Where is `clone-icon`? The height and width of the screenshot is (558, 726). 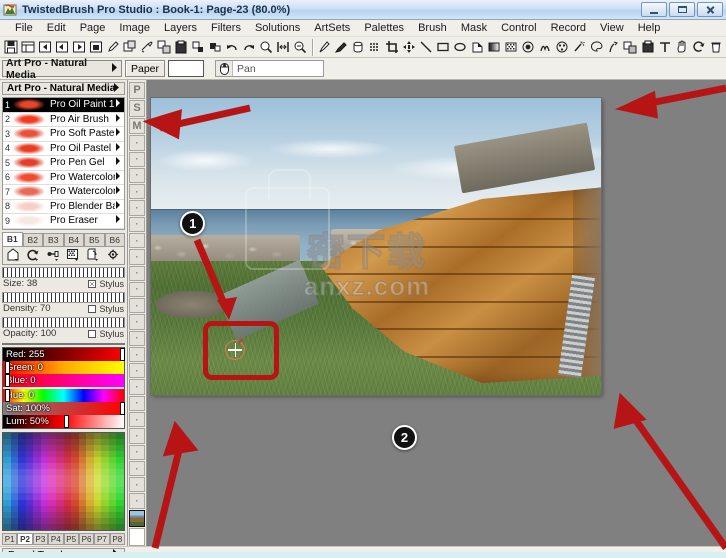
clone-icon is located at coordinates (163, 47).